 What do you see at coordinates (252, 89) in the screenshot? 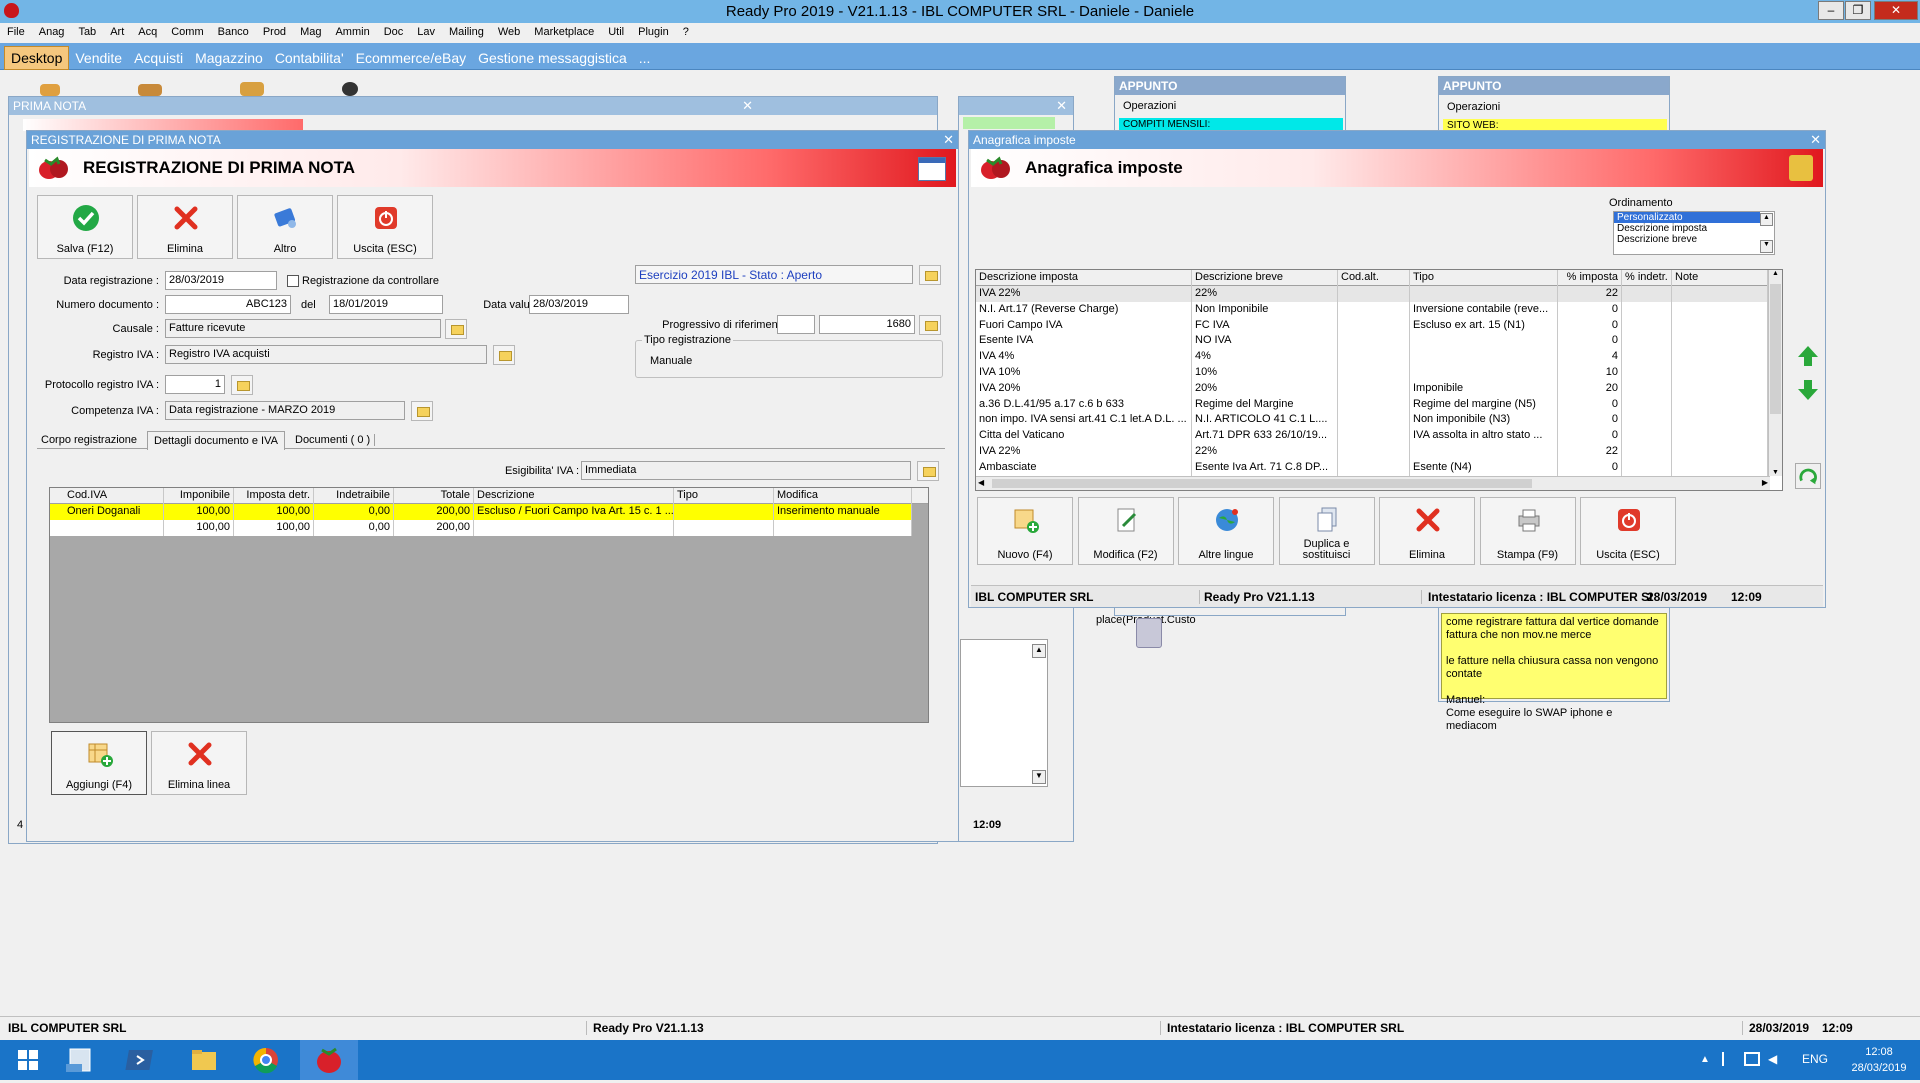
I see `desktop-delivery-icon` at bounding box center [252, 89].